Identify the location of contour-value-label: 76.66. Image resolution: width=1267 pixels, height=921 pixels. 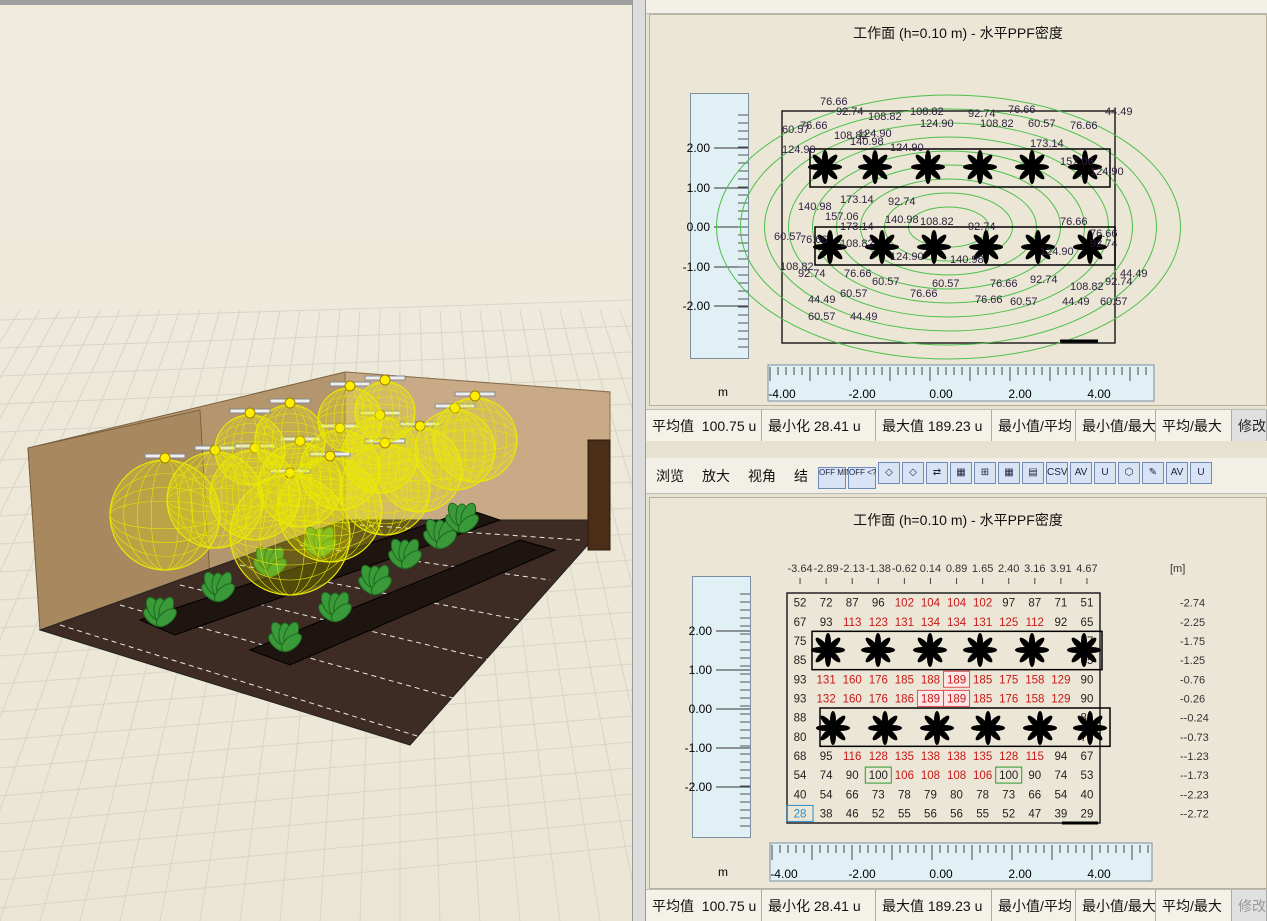
(1084, 126).